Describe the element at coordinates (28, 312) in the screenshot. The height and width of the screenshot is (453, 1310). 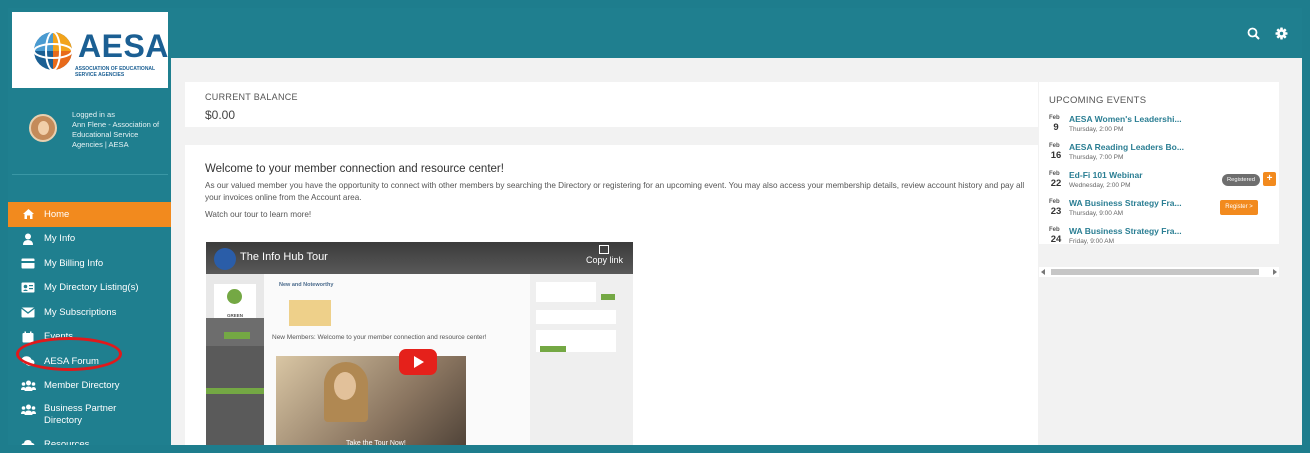
I see `envelope-icon` at that location.